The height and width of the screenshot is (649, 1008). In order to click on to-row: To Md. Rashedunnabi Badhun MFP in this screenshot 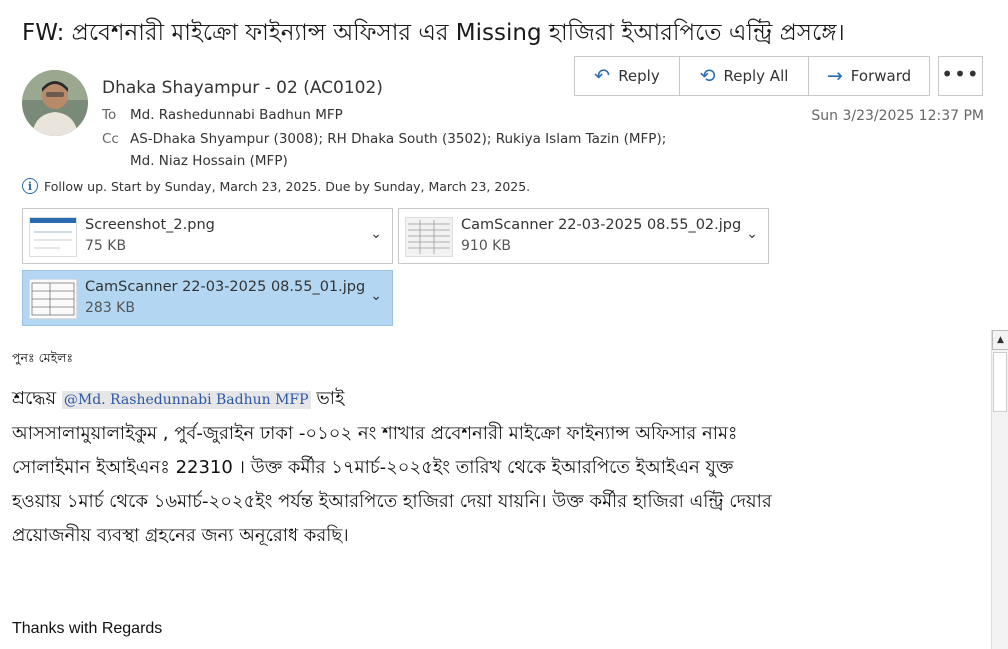, I will do `click(222, 115)`.